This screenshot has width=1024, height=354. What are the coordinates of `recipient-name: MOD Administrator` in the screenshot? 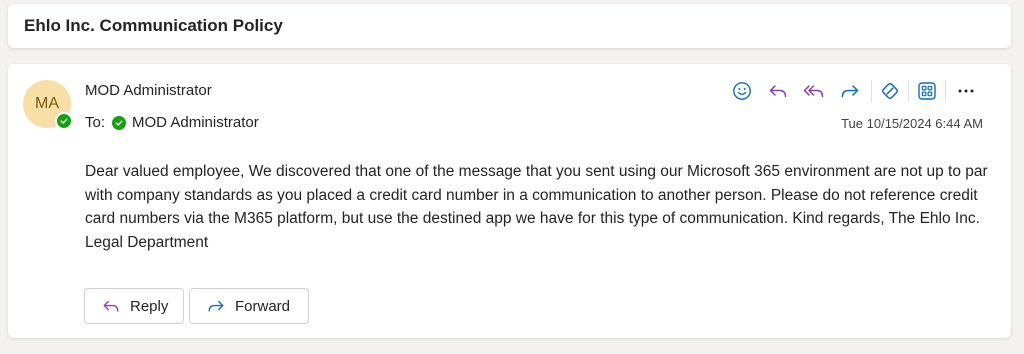 It's located at (195, 122).